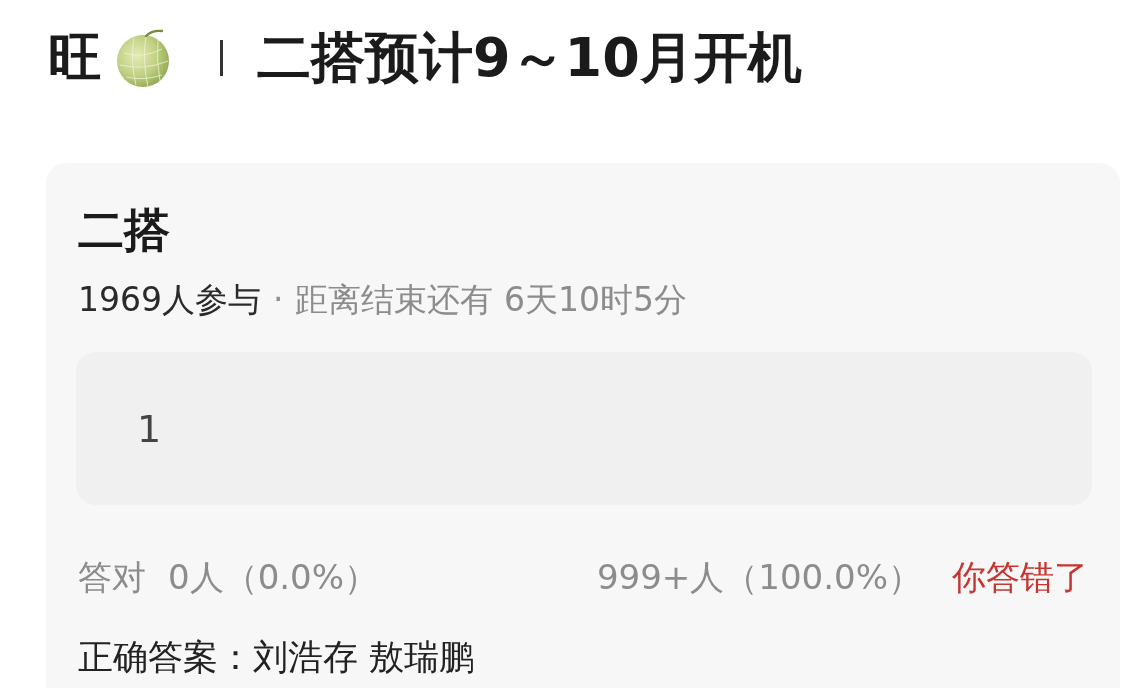  I want to click on correct-answer-text: 正确答案：刘浩存 敖瑞鹏, so click(276, 657).